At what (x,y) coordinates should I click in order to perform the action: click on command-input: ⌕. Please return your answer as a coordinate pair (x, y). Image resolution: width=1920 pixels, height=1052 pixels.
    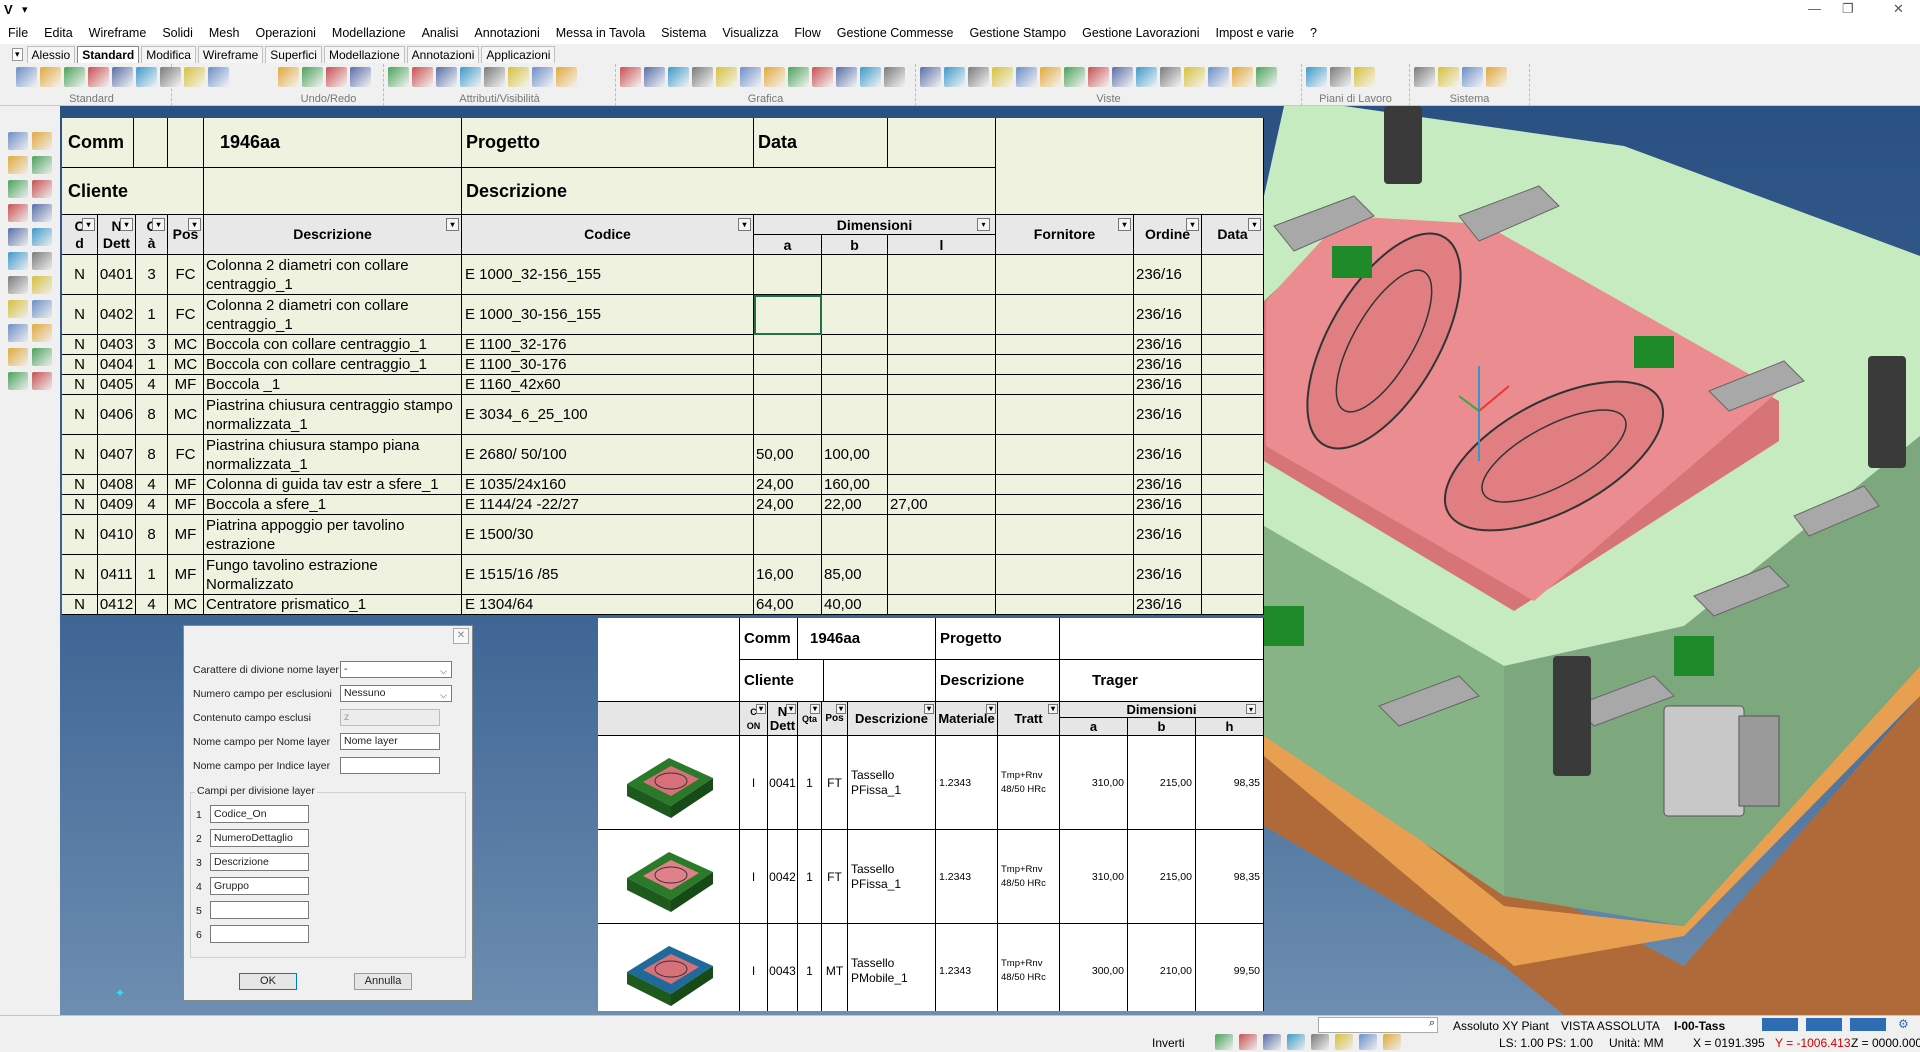
    Looking at the image, I should click on (1378, 1025).